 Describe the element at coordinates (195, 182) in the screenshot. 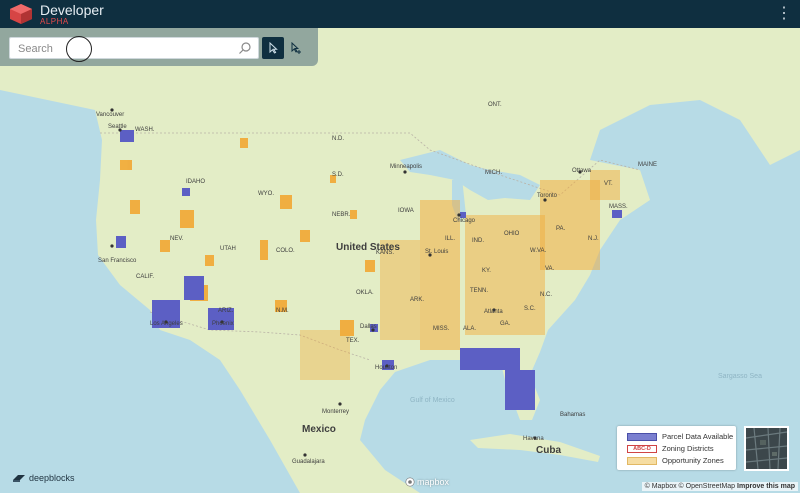

I see `svg-text: IDAHO` at that location.